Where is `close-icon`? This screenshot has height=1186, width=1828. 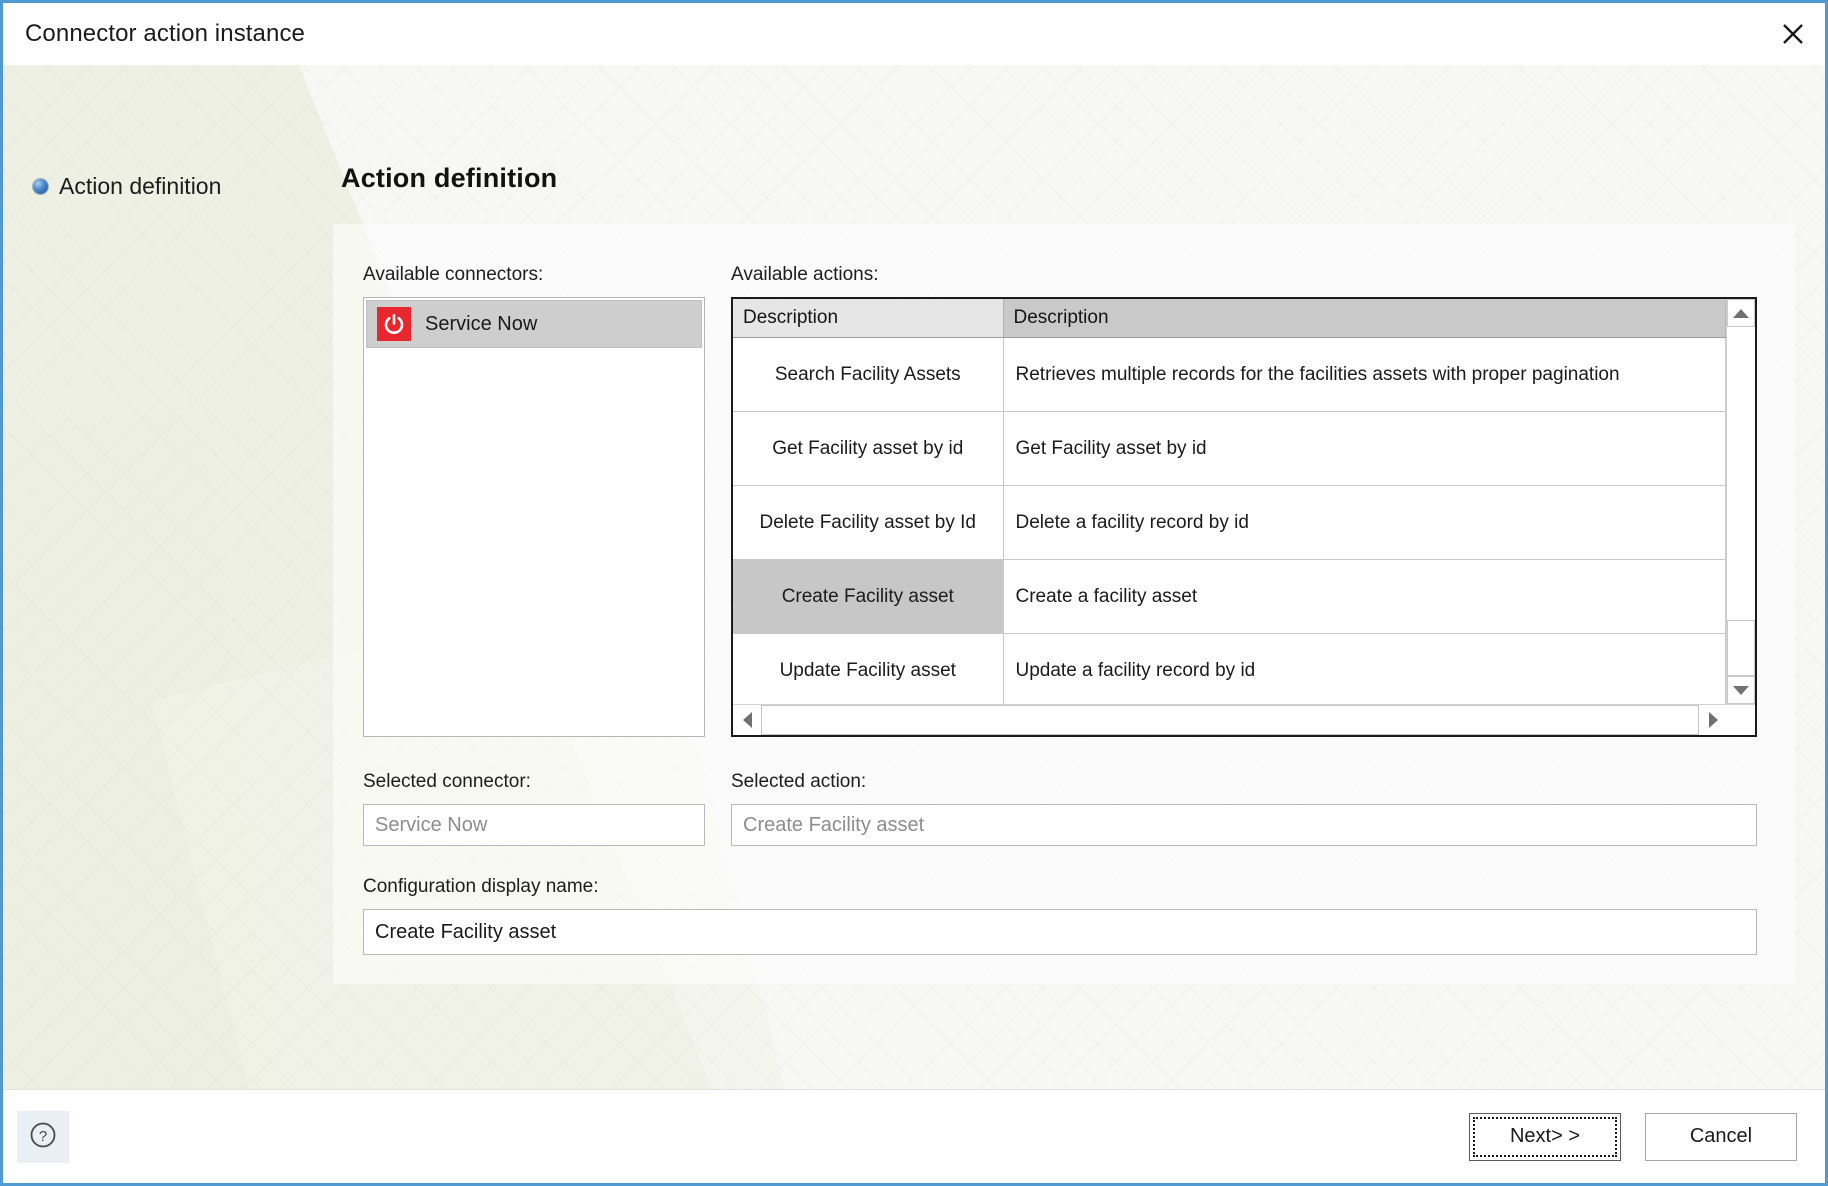
close-icon is located at coordinates (1793, 34).